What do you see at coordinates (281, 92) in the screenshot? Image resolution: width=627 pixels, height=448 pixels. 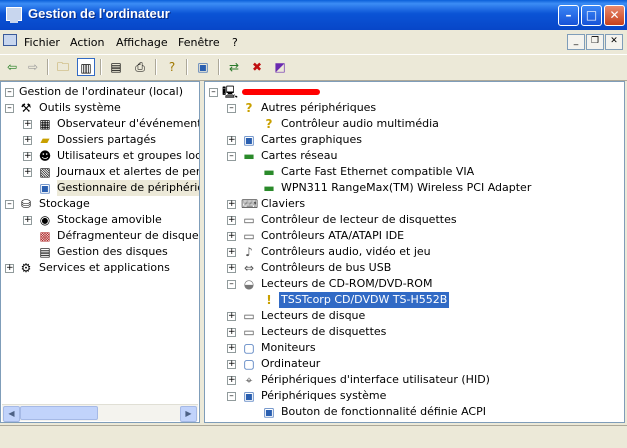 I see `redacted-marker` at bounding box center [281, 92].